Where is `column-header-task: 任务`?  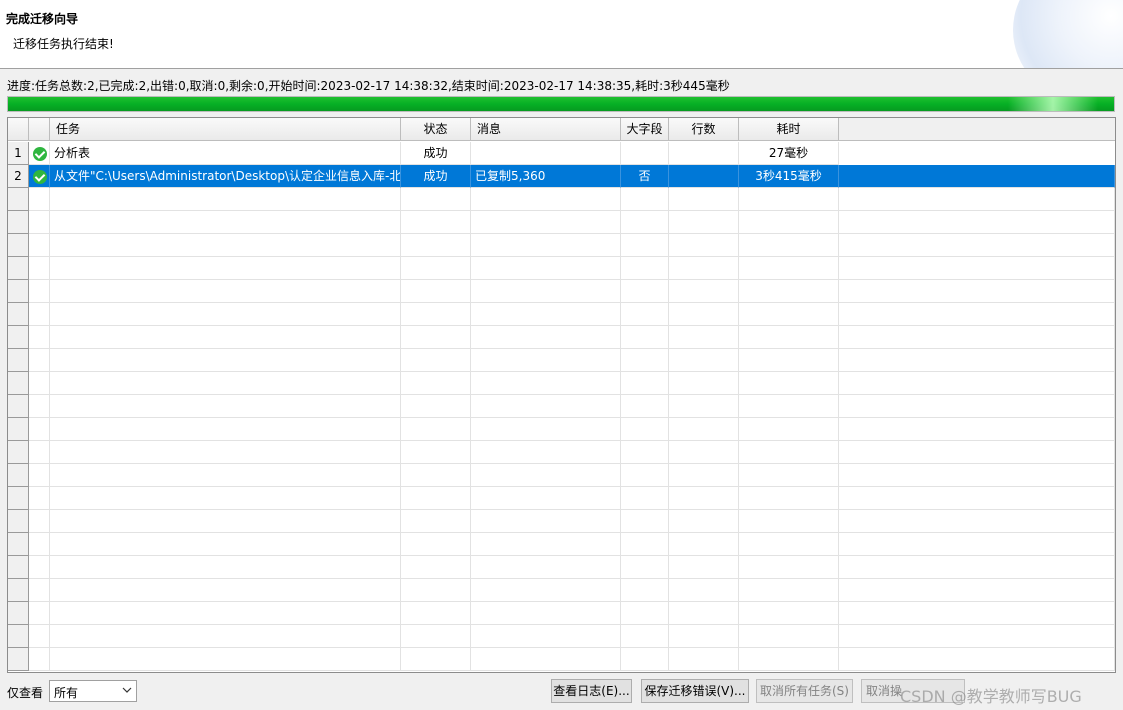 column-header-task: 任务 is located at coordinates (225, 129).